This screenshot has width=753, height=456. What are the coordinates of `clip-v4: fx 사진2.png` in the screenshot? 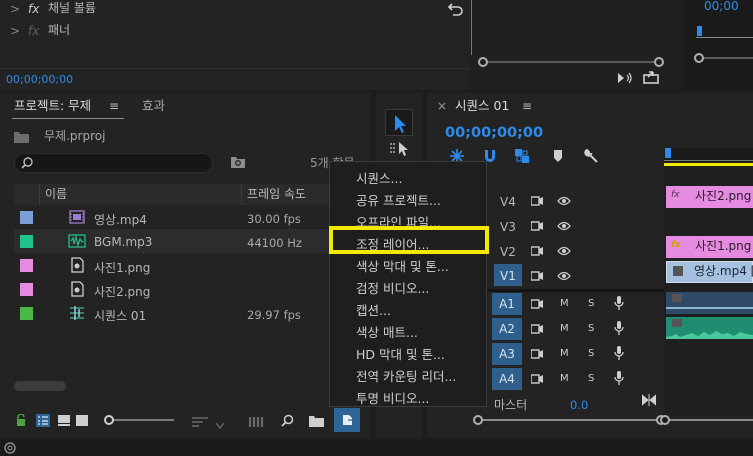 It's located at (709, 197).